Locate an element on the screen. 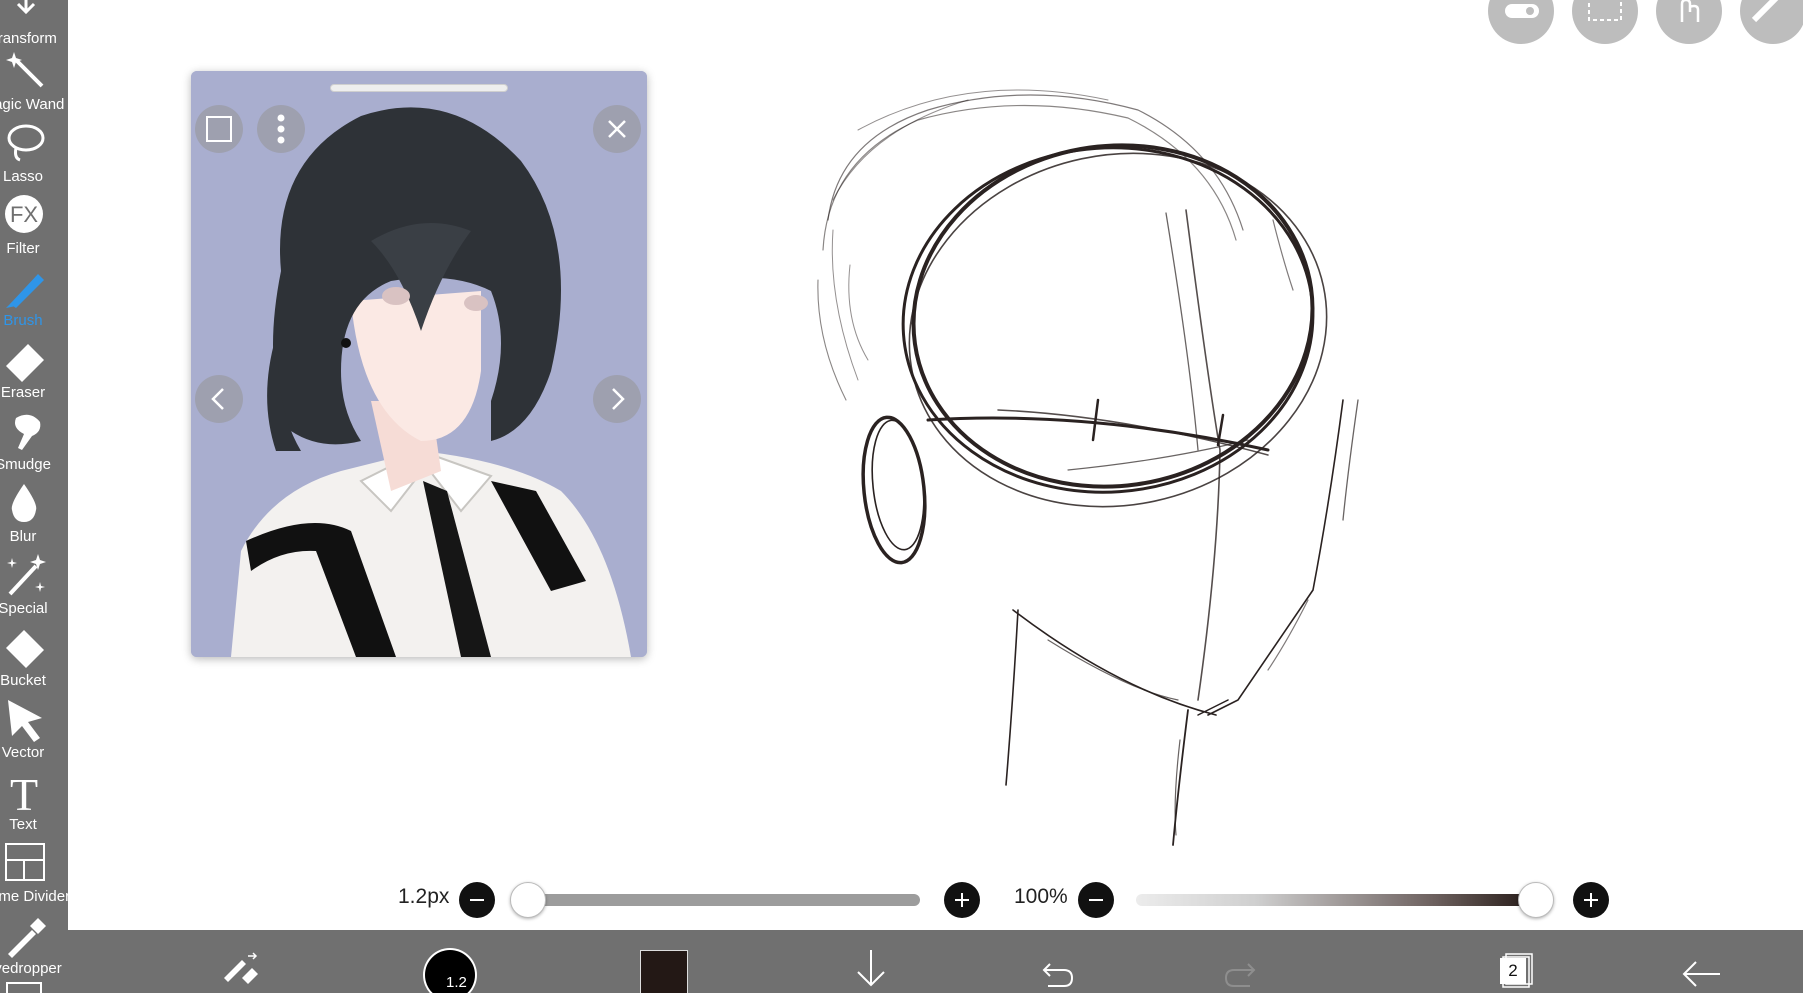 This screenshot has width=1803, height=993. reference-window is located at coordinates (419, 364).